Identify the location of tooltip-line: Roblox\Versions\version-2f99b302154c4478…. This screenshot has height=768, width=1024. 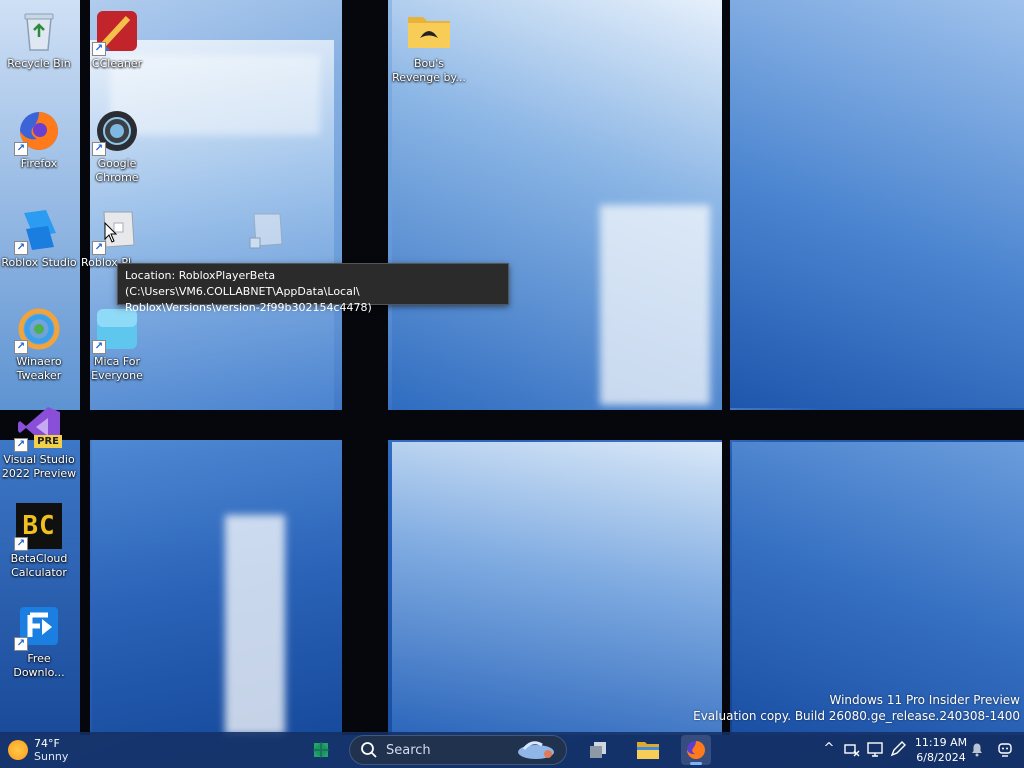
(248, 307).